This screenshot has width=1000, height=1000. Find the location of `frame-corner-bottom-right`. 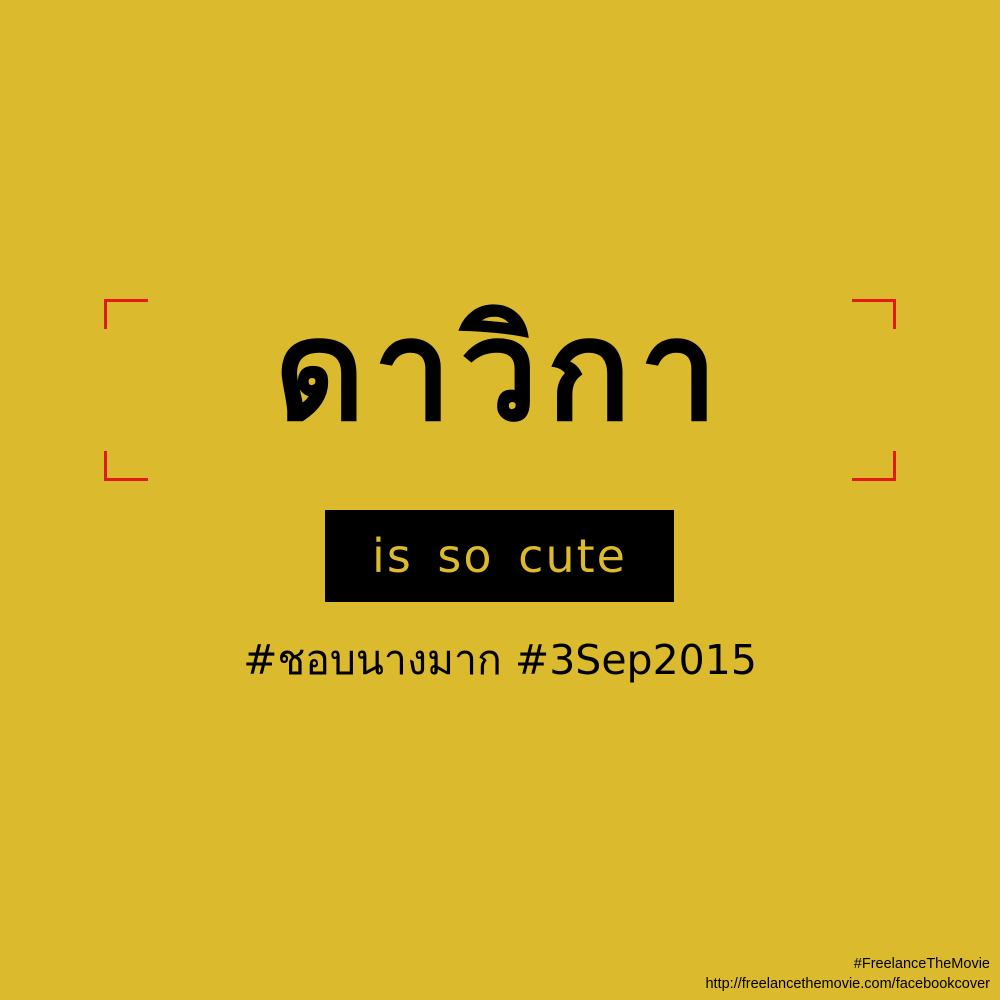

frame-corner-bottom-right is located at coordinates (874, 466).